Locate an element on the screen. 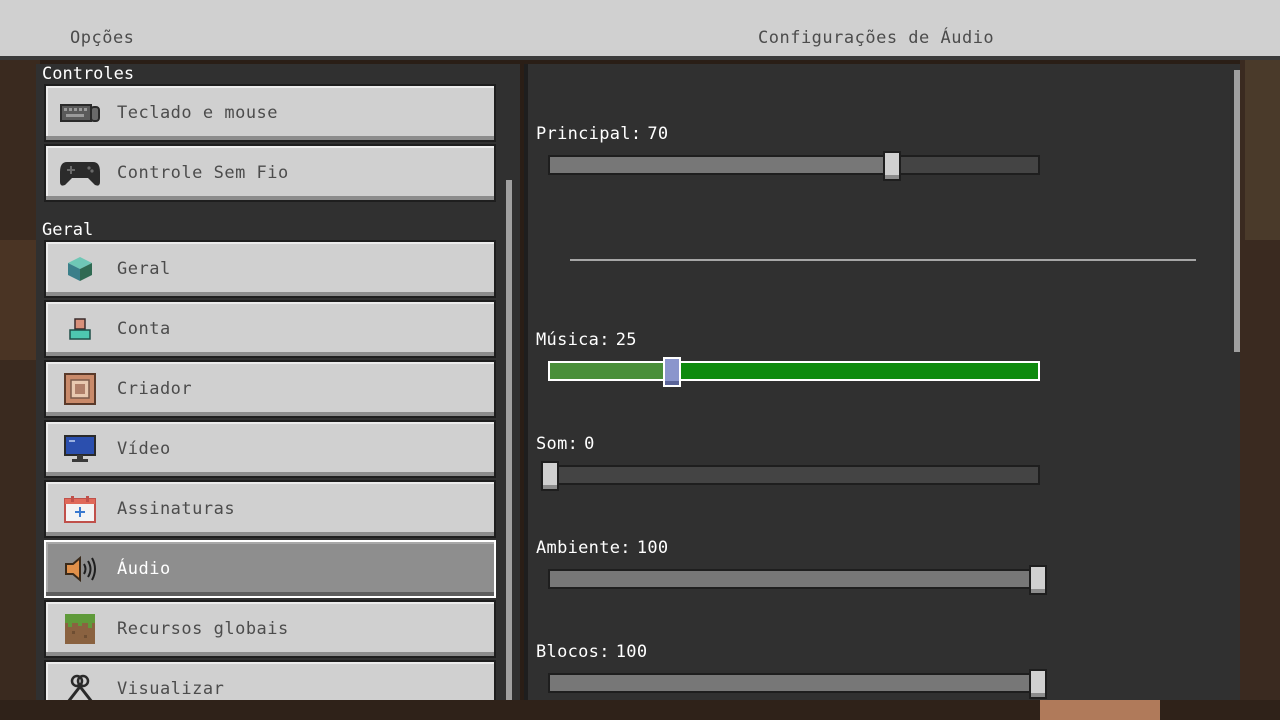 This screenshot has height=720, width=1280. slider-value-text: 25 is located at coordinates (626, 340).